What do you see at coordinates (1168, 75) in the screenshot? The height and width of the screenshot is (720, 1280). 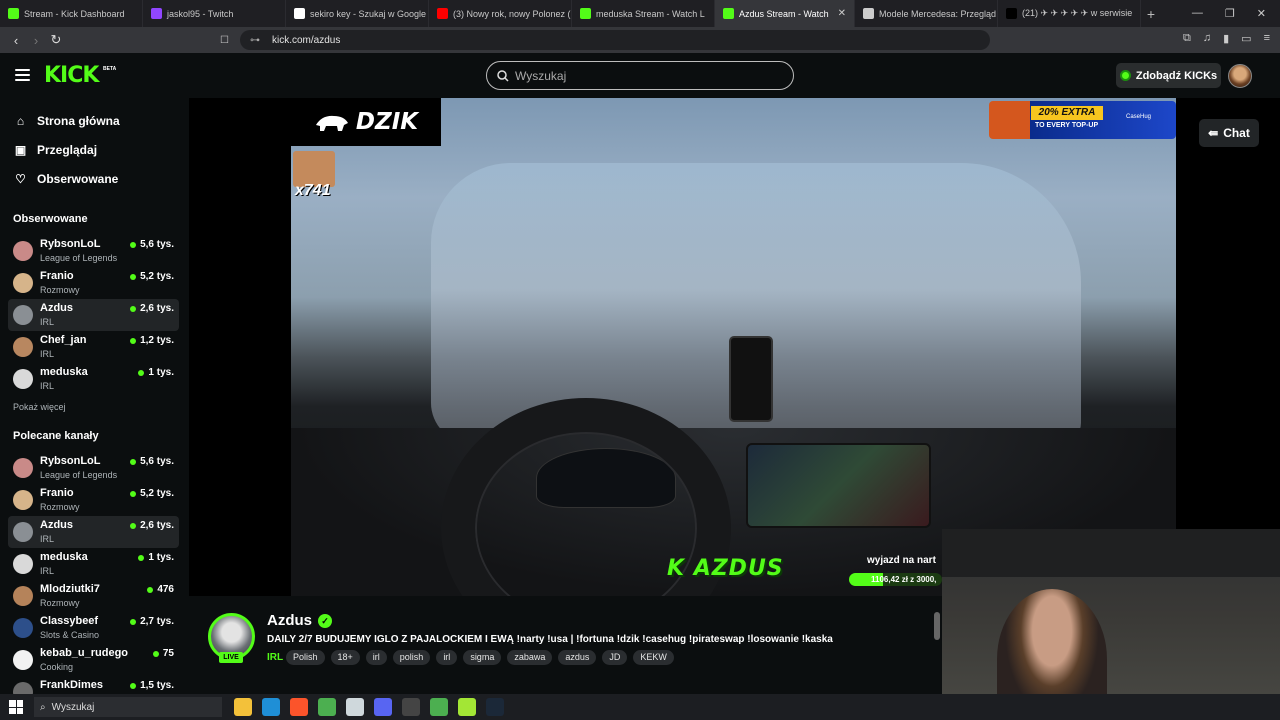 I see `get-kicks-button: Zdobądź KICKs` at bounding box center [1168, 75].